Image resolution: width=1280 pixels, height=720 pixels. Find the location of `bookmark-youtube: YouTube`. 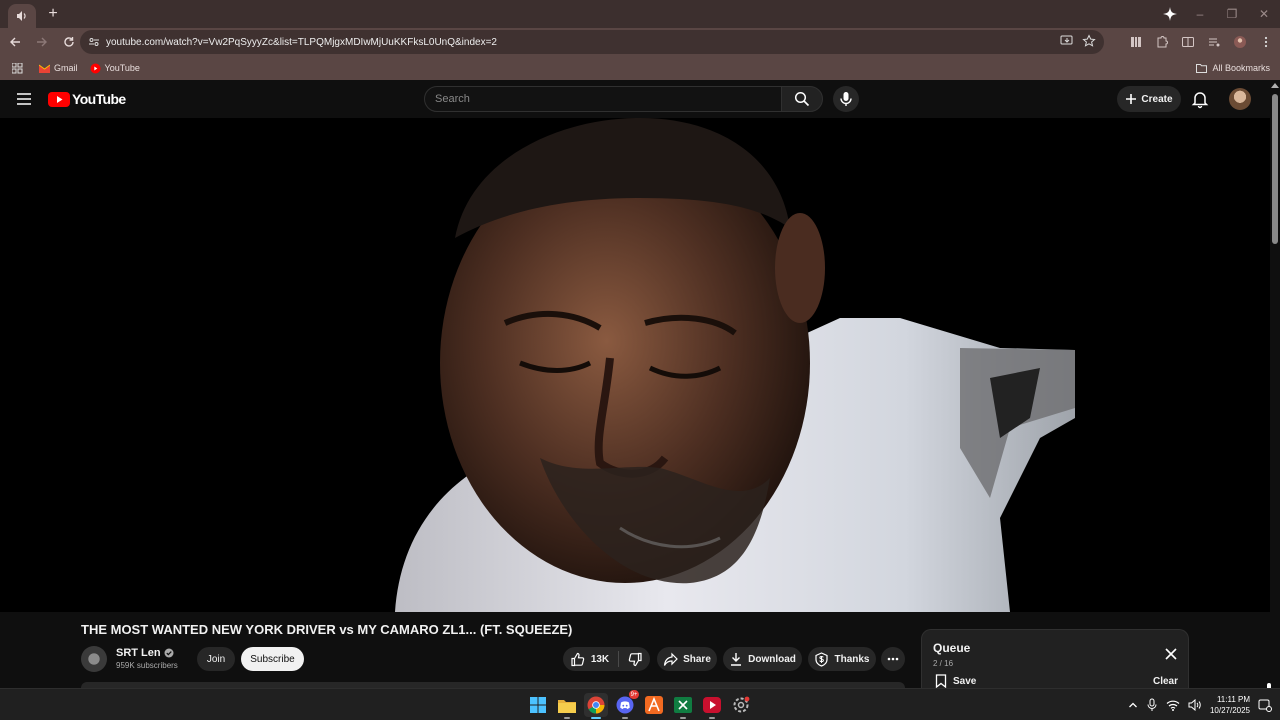

bookmark-youtube: YouTube is located at coordinates (115, 68).